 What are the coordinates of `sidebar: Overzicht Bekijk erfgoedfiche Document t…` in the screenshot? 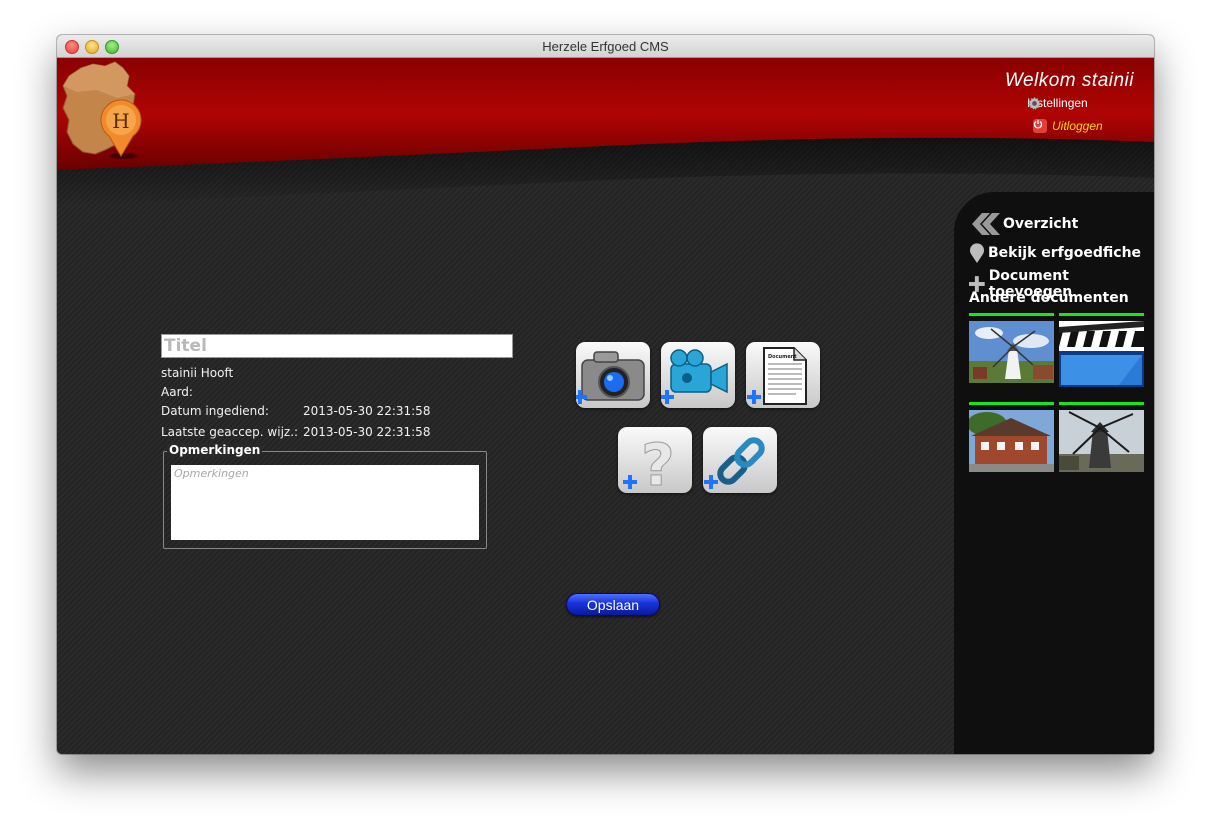 It's located at (1054, 473).